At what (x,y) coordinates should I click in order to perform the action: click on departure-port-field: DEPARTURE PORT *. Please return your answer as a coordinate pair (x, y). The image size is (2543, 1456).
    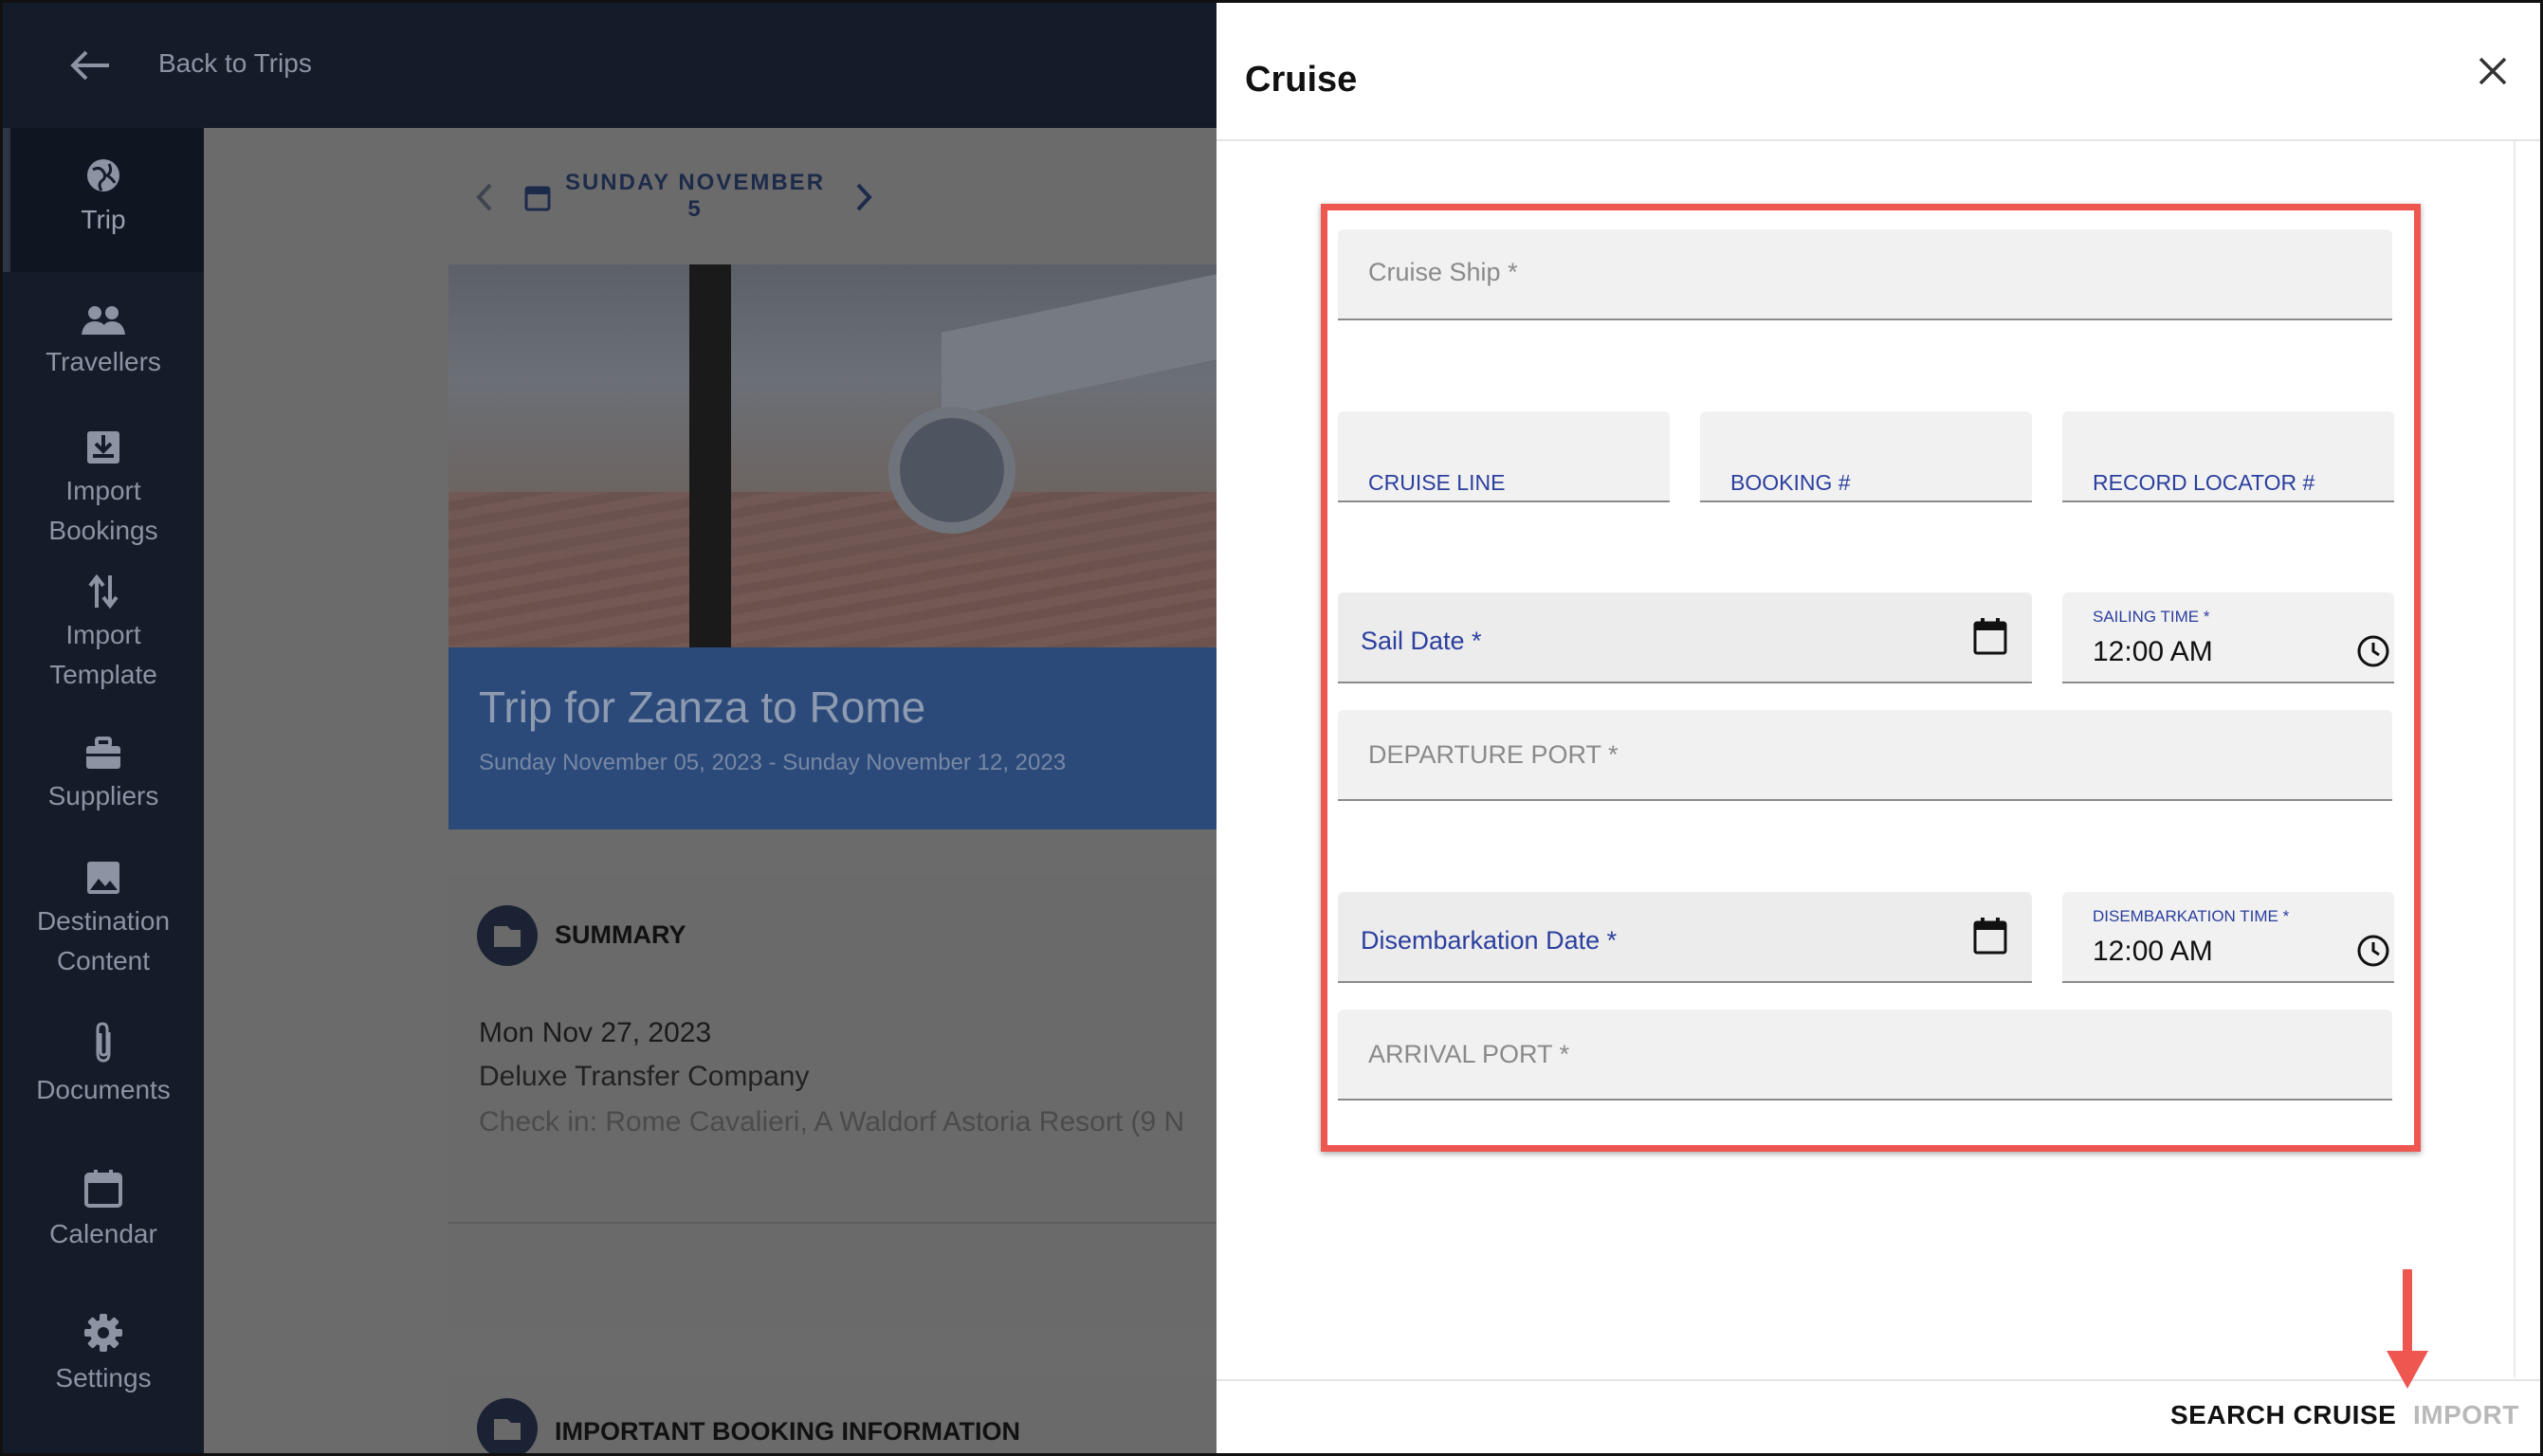
    Looking at the image, I should click on (1865, 755).